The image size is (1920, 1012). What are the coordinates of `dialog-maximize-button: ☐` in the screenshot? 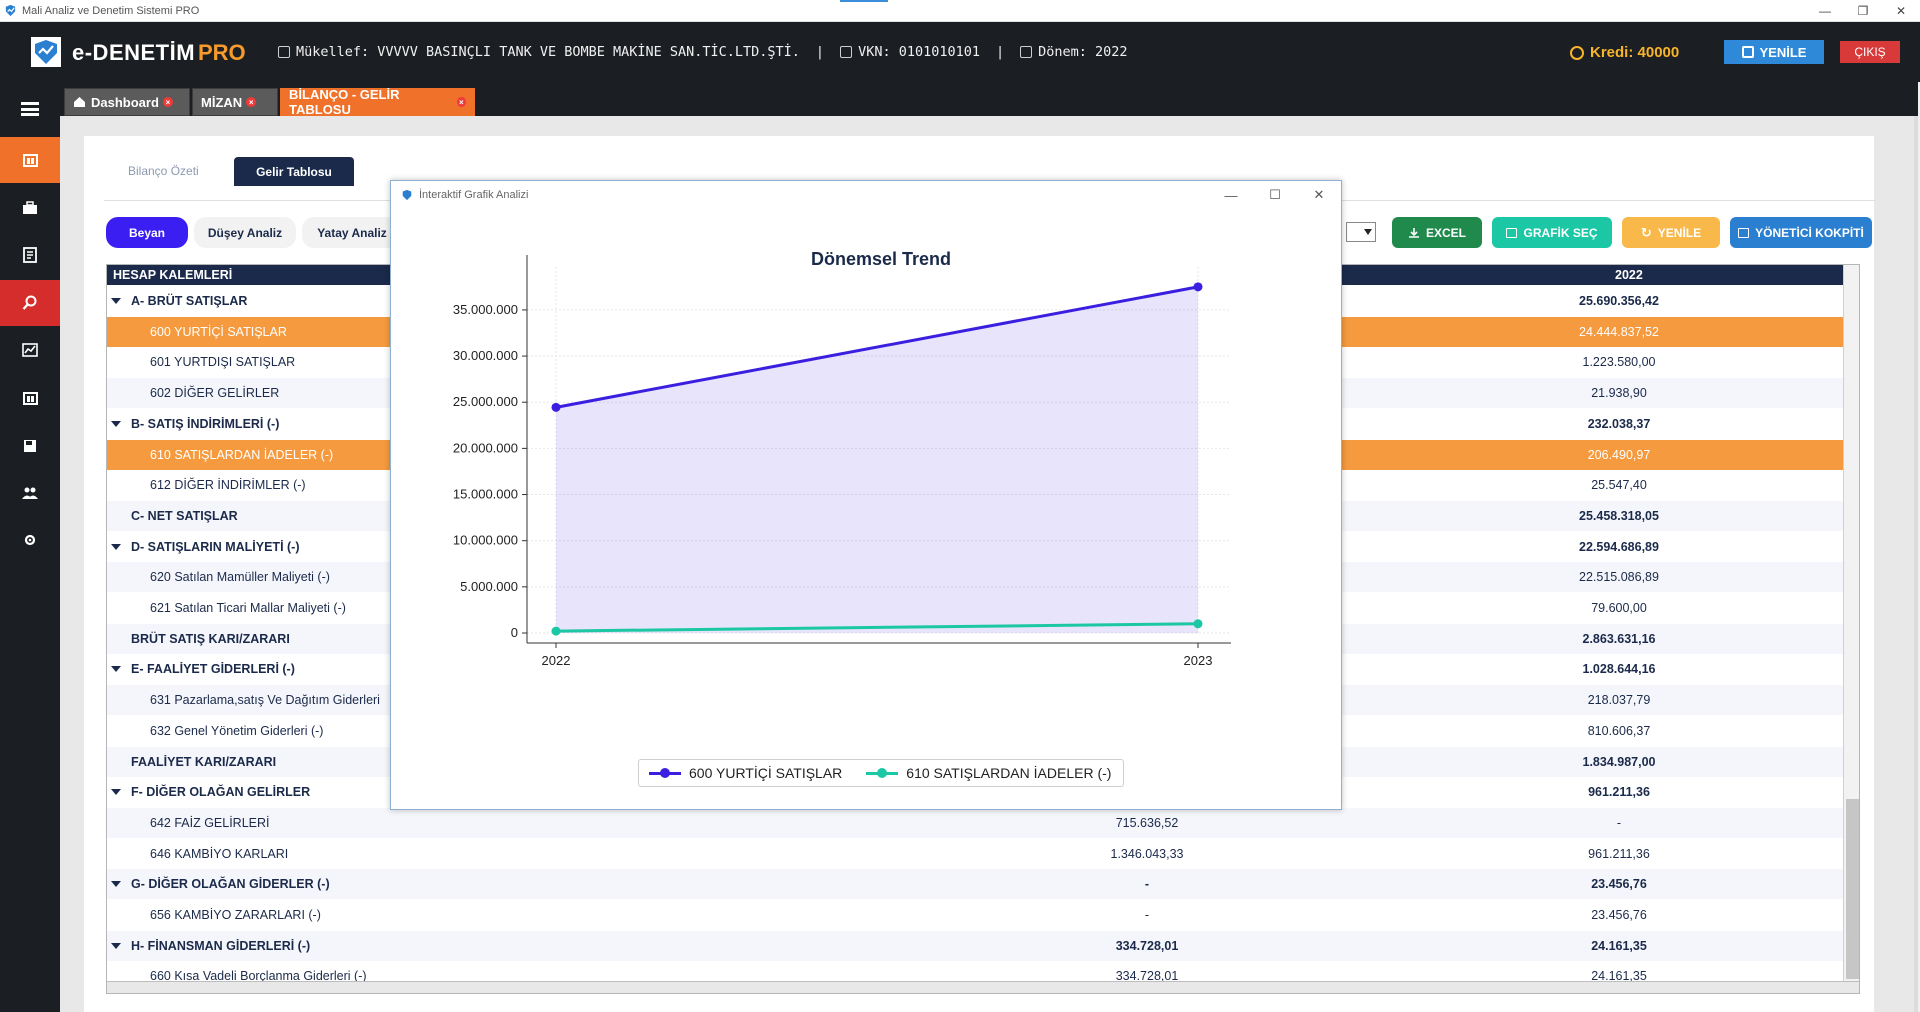 It's located at (1275, 195).